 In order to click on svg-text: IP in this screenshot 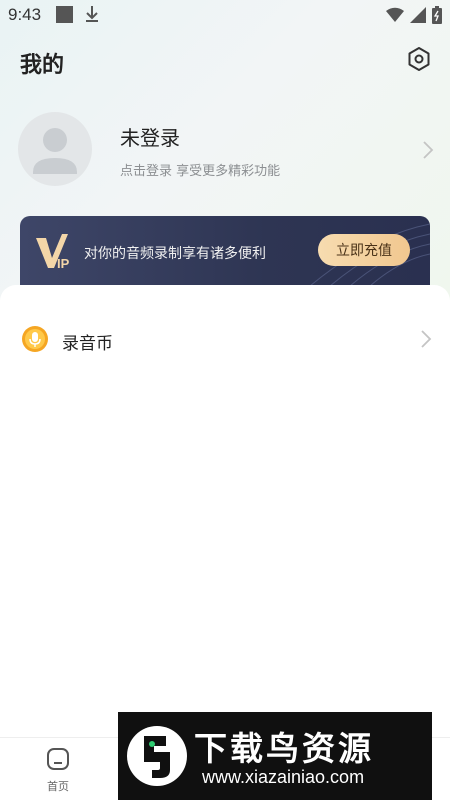, I will do `click(63, 263)`.